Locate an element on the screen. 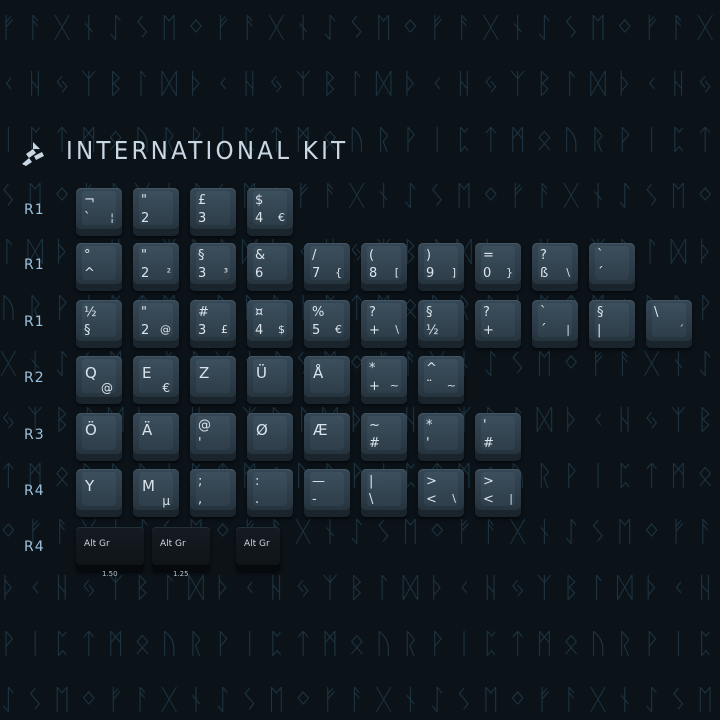 This screenshot has width=720, height=720. keycap-legend: ¤ is located at coordinates (259, 312).